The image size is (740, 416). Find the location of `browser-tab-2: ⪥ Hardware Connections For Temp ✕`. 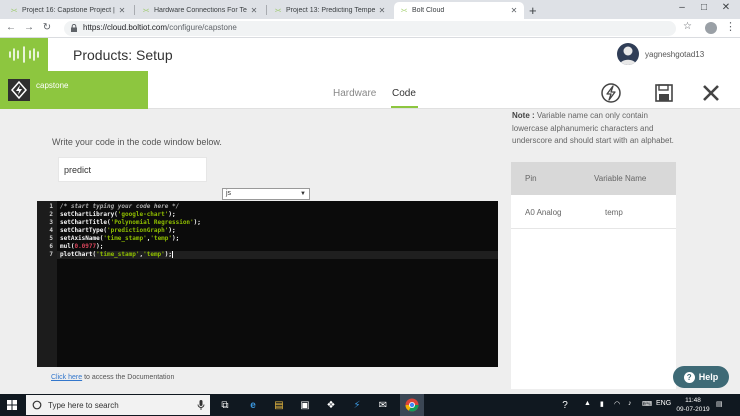

browser-tab-2: ⪥ Hardware Connections For Temp ✕ is located at coordinates (200, 10).